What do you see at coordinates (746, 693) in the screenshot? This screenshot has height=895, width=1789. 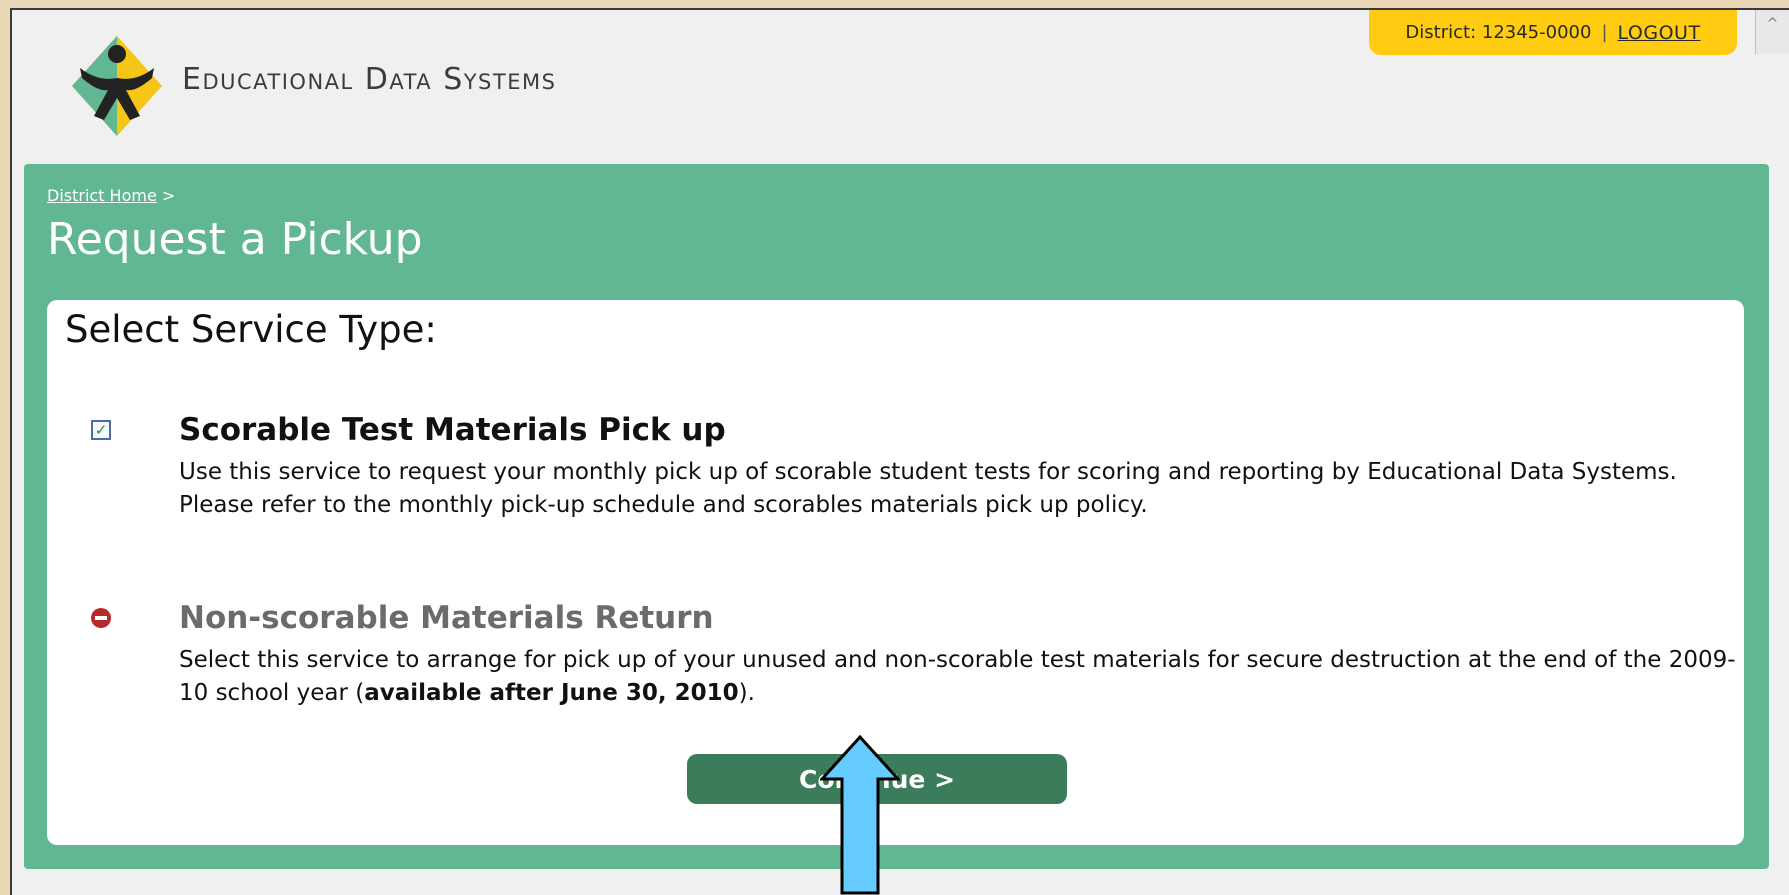 I see `description-end: ).` at bounding box center [746, 693].